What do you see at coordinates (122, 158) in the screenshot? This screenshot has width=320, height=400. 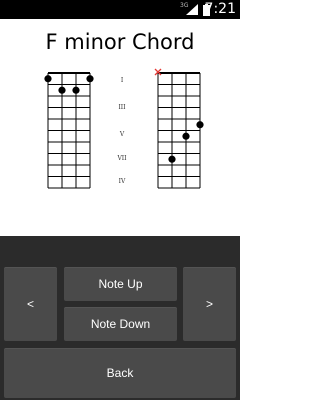 I see `fret-marker-7: VII` at bounding box center [122, 158].